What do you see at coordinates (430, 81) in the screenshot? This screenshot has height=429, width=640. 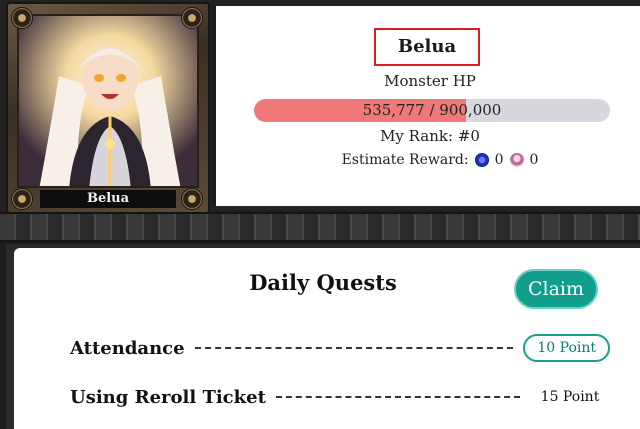 I see `monster-hp-label: Monster HP` at bounding box center [430, 81].